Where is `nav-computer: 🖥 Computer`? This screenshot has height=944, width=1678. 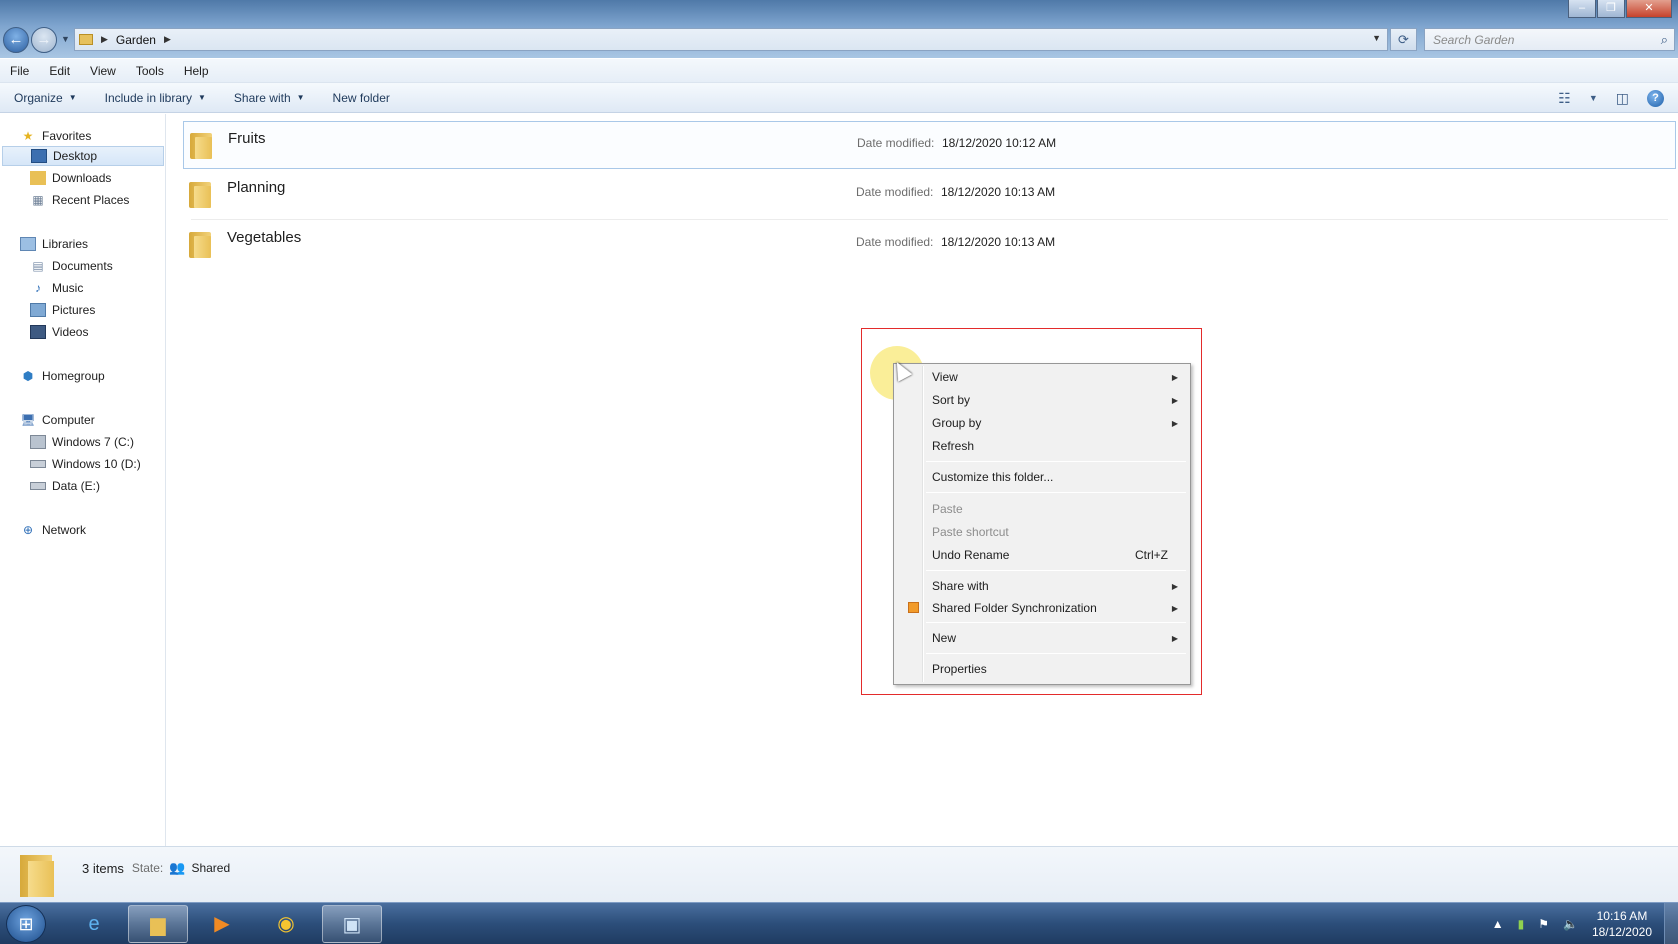 nav-computer: 🖥 Computer is located at coordinates (57, 420).